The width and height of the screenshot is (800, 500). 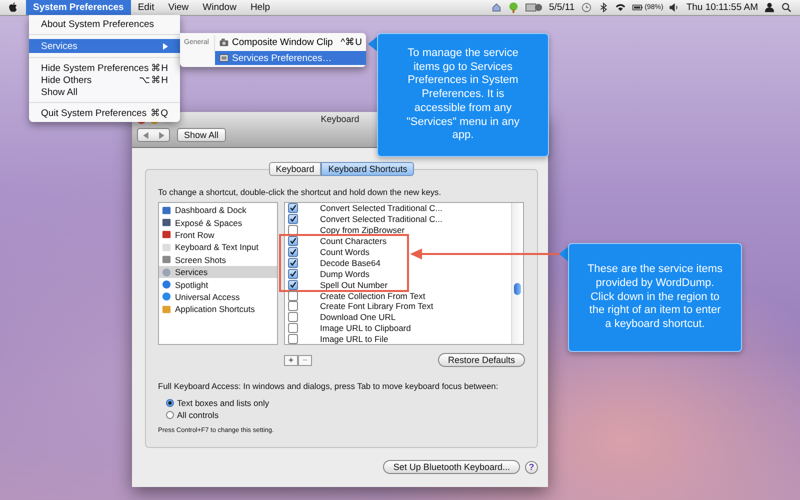 What do you see at coordinates (218, 272) in the screenshot?
I see `category-item: Services` at bounding box center [218, 272].